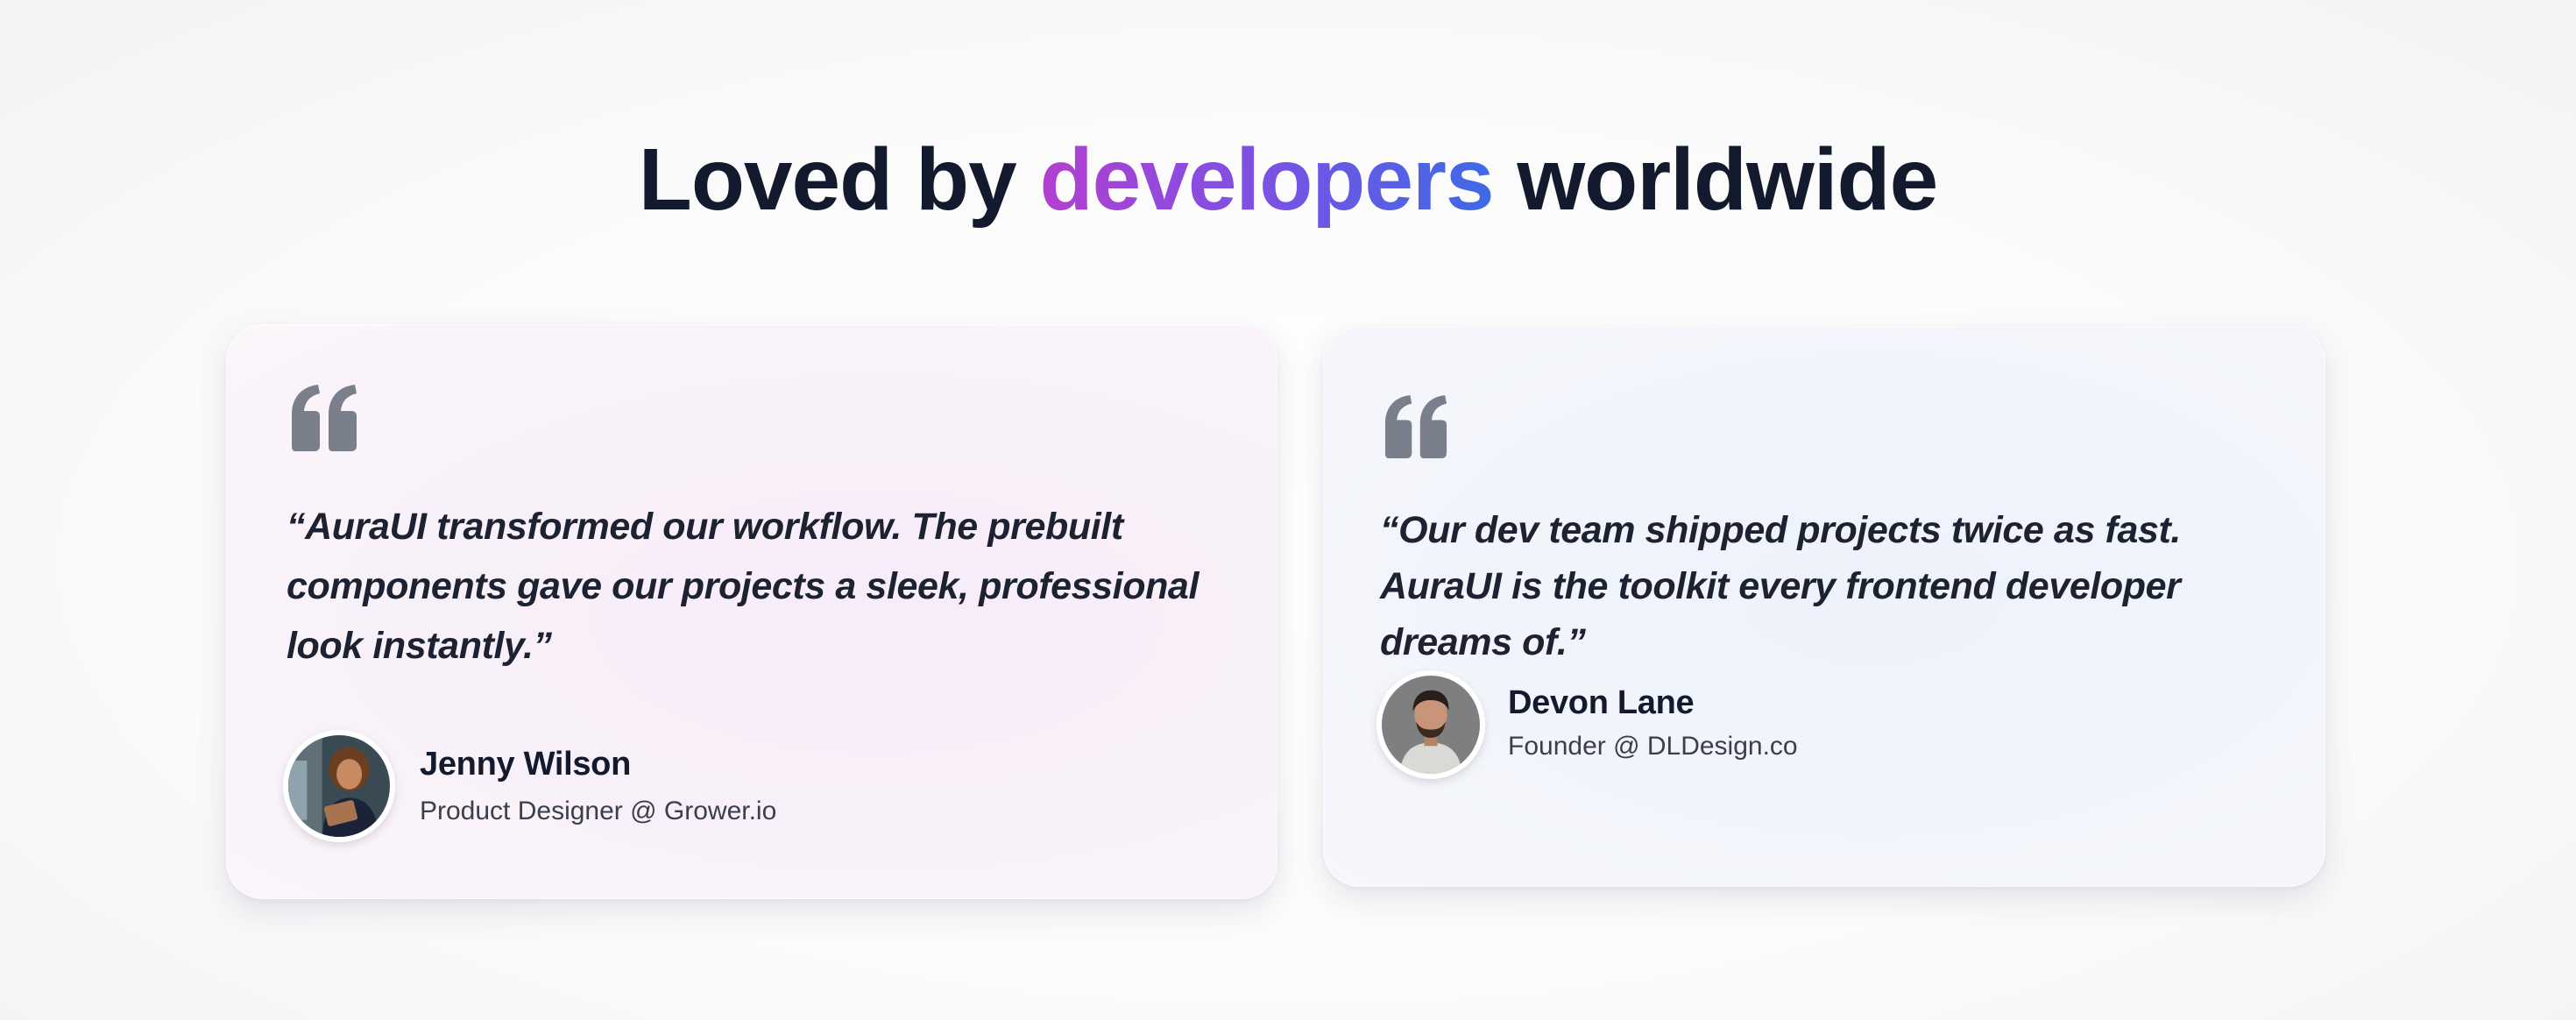 This screenshot has height=1020, width=2576. Describe the element at coordinates (827, 180) in the screenshot. I see `heading-start: Loved by` at that location.